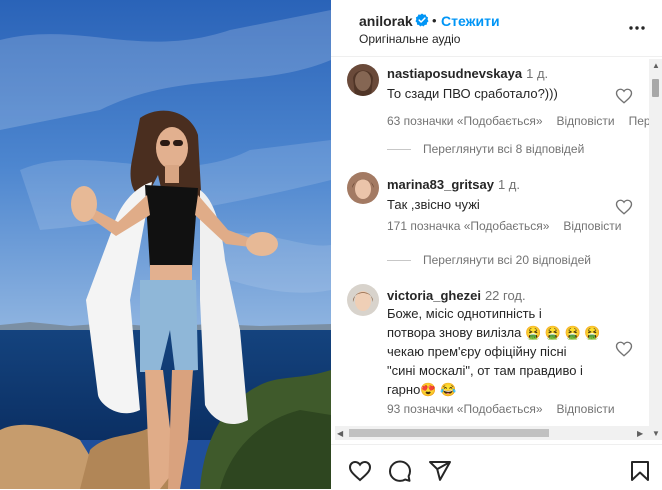  Describe the element at coordinates (422, 20) in the screenshot. I see `verified-badge-icon` at that location.